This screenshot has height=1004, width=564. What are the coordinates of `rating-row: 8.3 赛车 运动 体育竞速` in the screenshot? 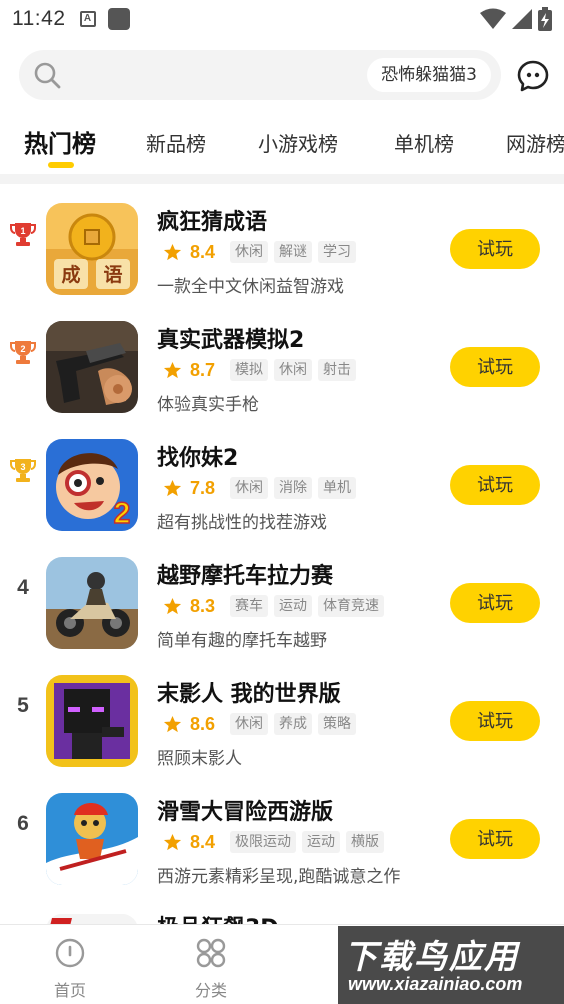 It's located at (276, 606).